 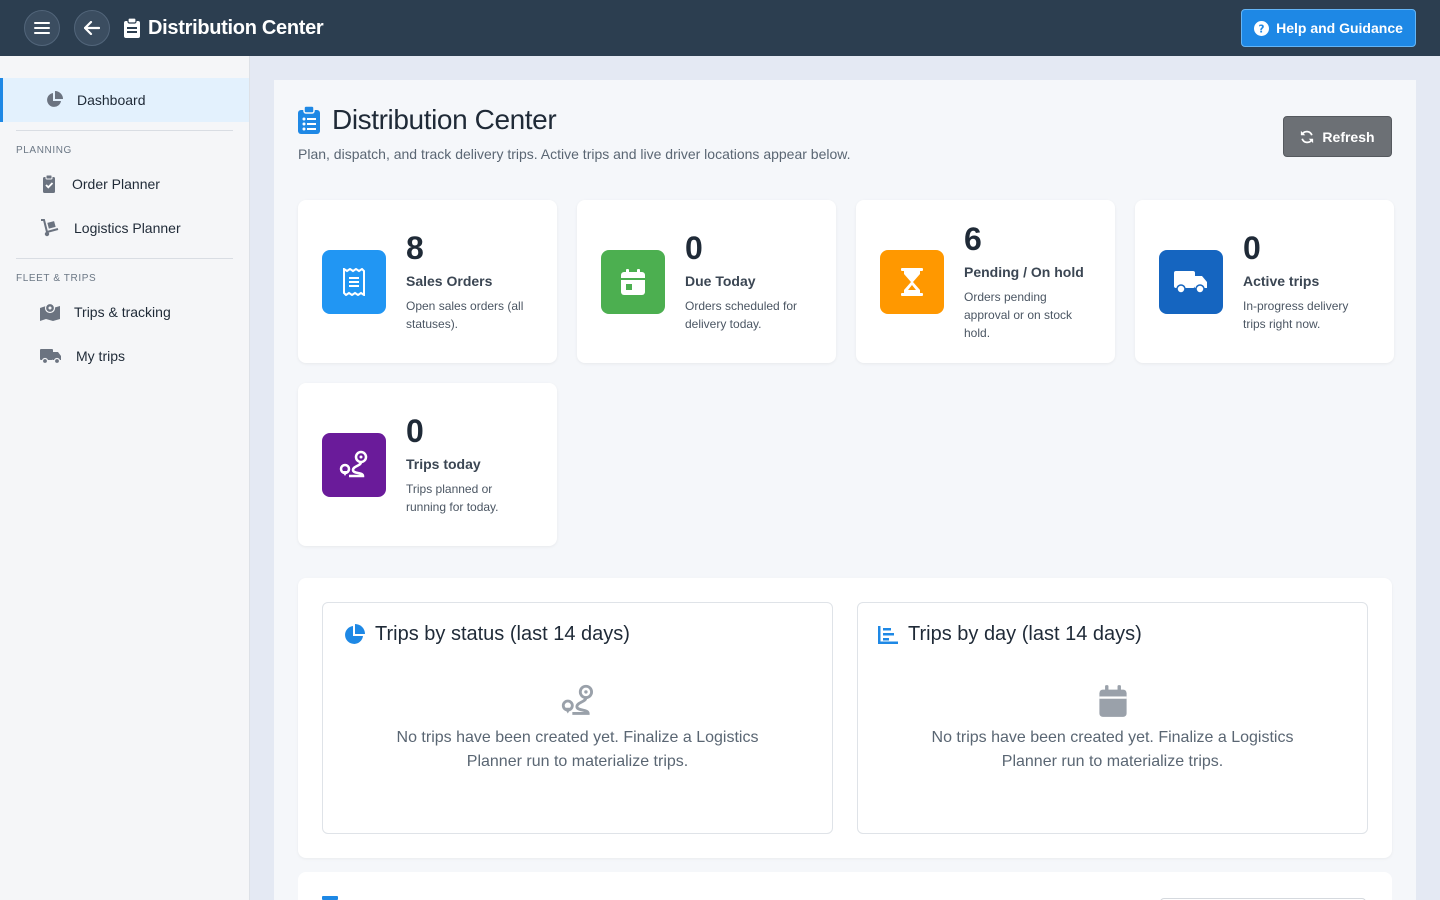 I want to click on sidebar-item-label: Order Planner, so click(x=116, y=184).